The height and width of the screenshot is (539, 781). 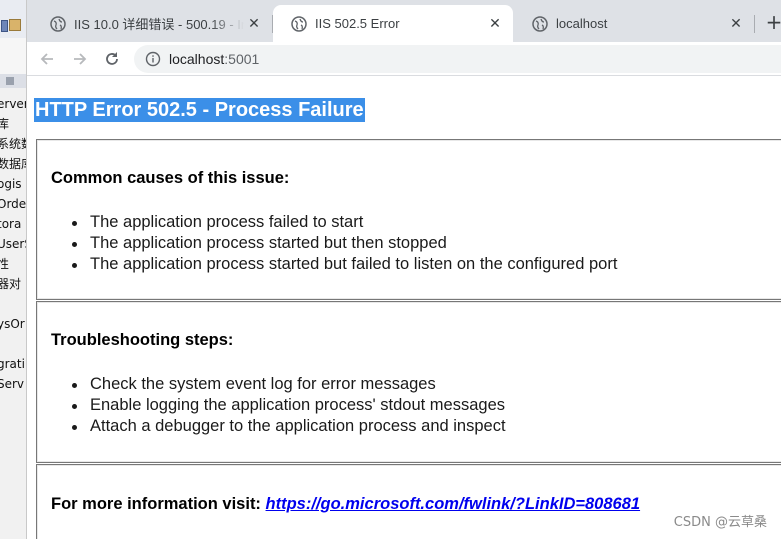 What do you see at coordinates (13, 224) in the screenshot?
I see `tree-item: tora` at bounding box center [13, 224].